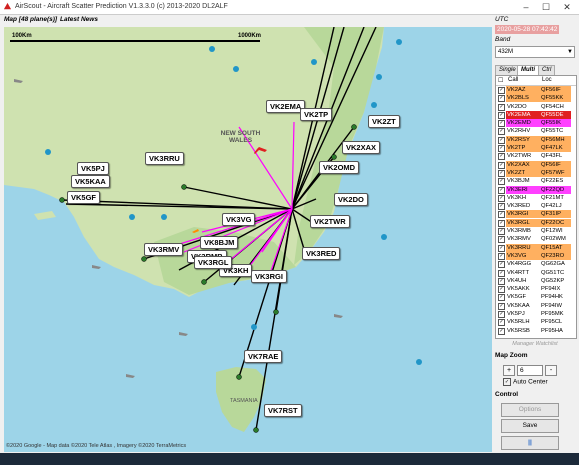 The image size is (579, 465). Describe the element at coordinates (536, 131) in the screenshot. I see `watchlist-row: ✓ VK2RHV QF55TC` at that location.